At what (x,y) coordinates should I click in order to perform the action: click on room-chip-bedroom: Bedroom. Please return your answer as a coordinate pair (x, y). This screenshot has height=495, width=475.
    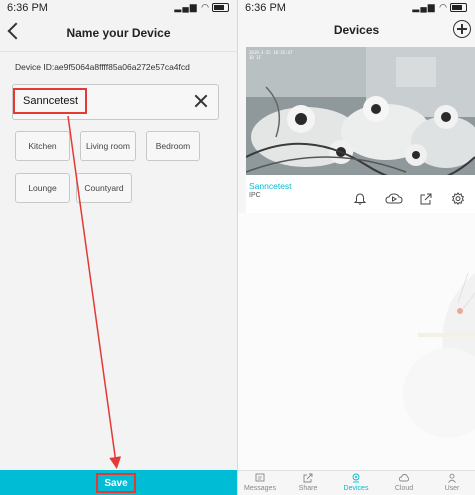
    Looking at the image, I should click on (173, 146).